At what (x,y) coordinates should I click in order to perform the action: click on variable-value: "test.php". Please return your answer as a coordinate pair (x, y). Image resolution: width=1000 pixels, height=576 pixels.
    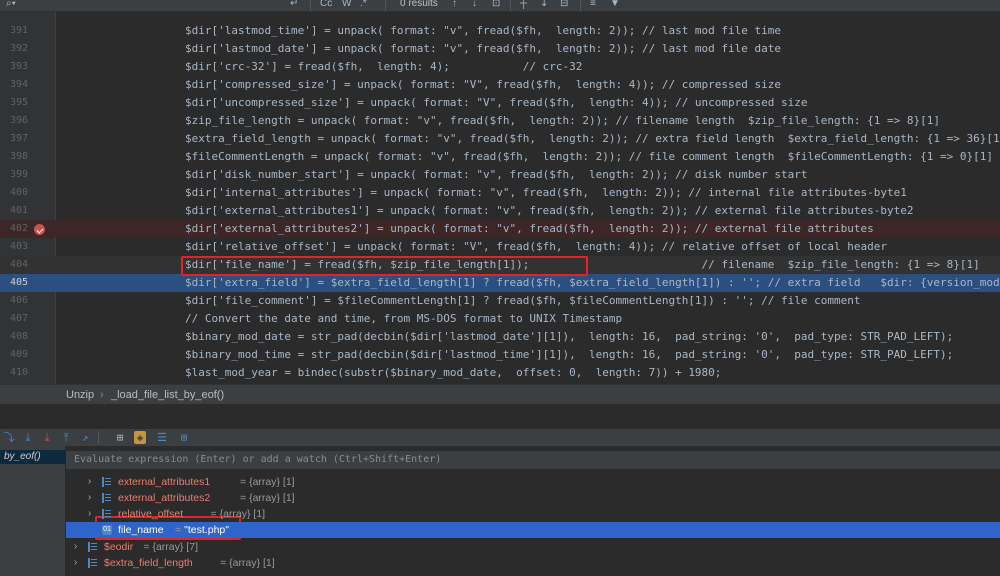
    Looking at the image, I should click on (206, 530).